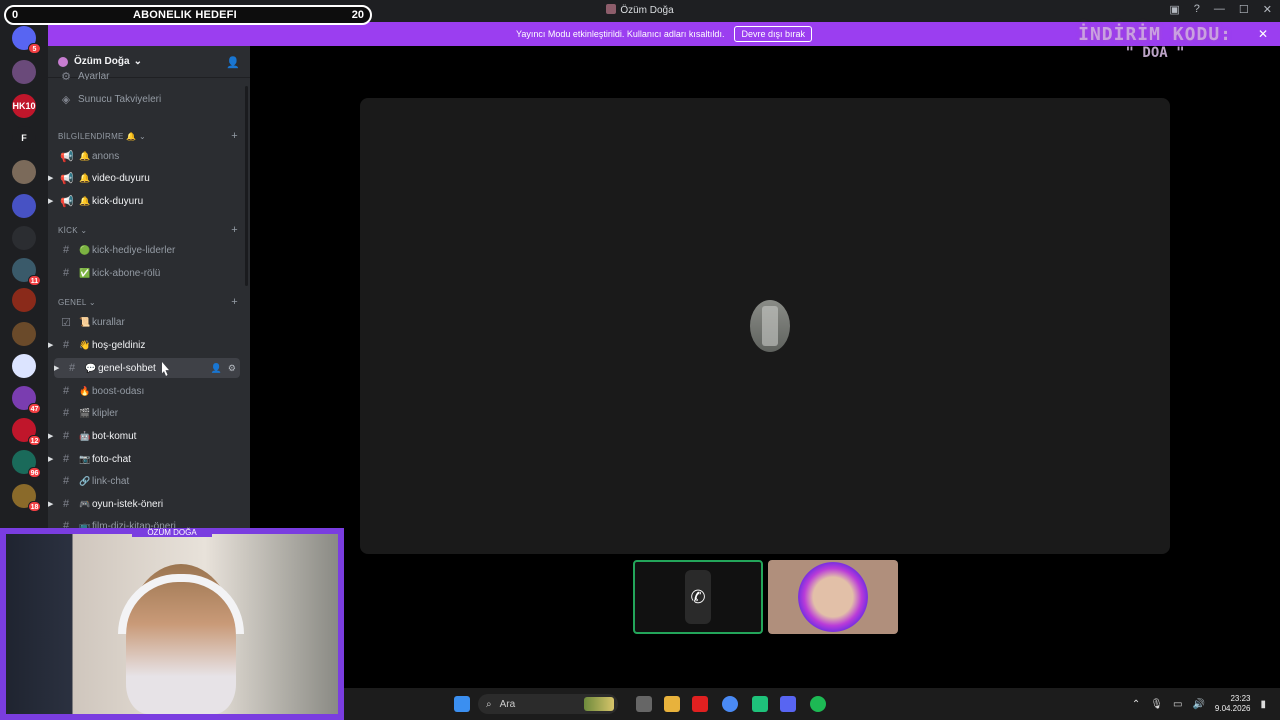  I want to click on channel-item-kick-duyuru: ▶ 📢 🔔 kick-duyuru, so click(143, 201).